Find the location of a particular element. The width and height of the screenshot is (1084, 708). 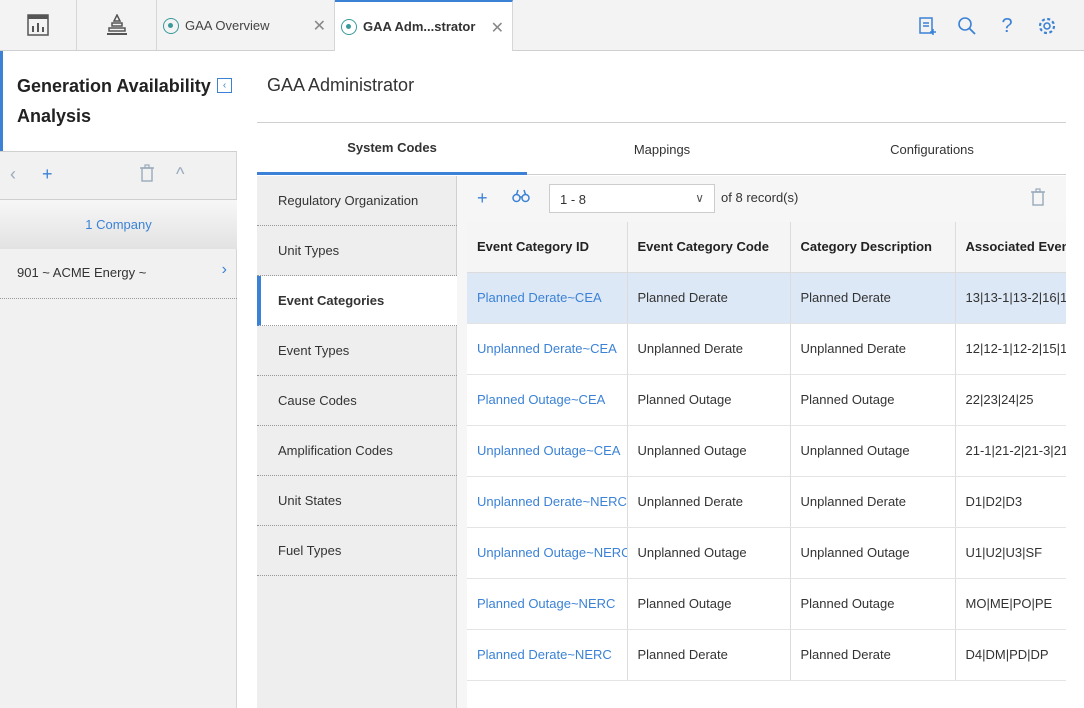

event-category-id-link: Unplanned Outage~CEA is located at coordinates (547, 451).